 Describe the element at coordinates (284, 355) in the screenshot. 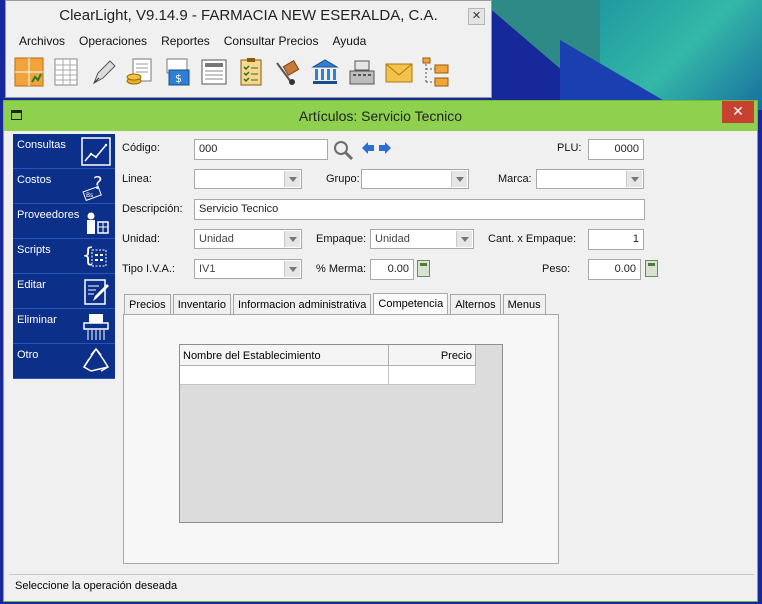

I see `column-header-nombre: Nombre del Establecimiento` at that location.